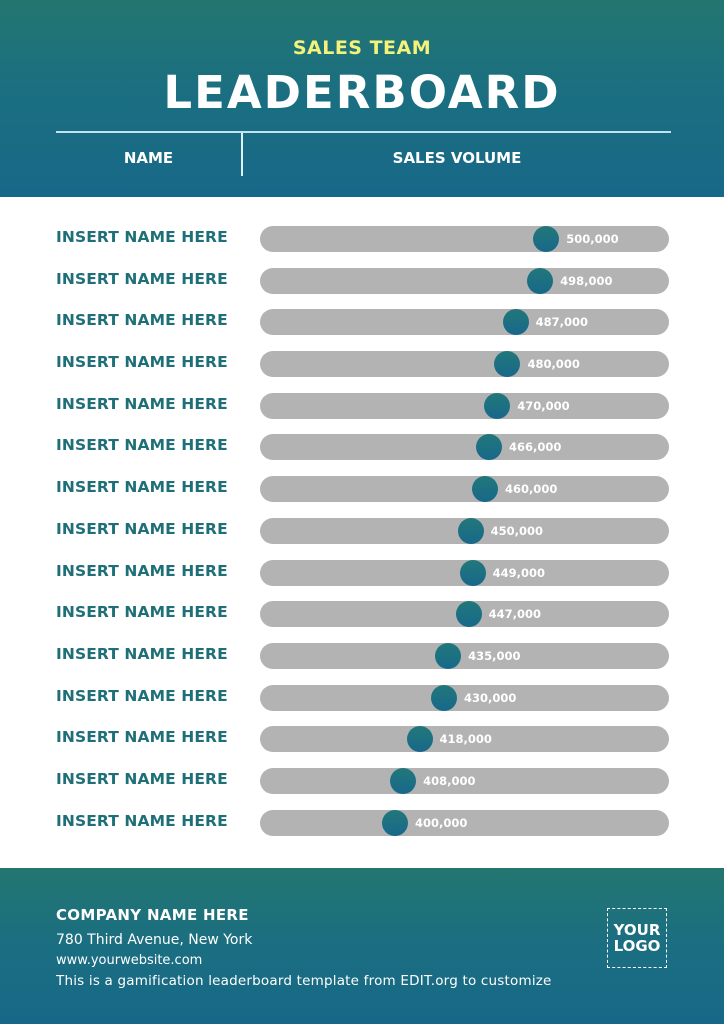  What do you see at coordinates (464, 239) in the screenshot?
I see `bar-track: 500,000` at bounding box center [464, 239].